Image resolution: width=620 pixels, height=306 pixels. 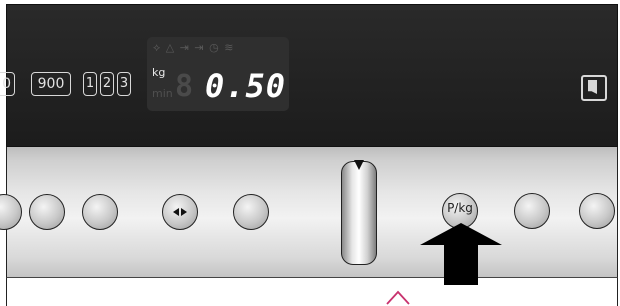 I want to click on triangle-icon, so click(x=398, y=297).